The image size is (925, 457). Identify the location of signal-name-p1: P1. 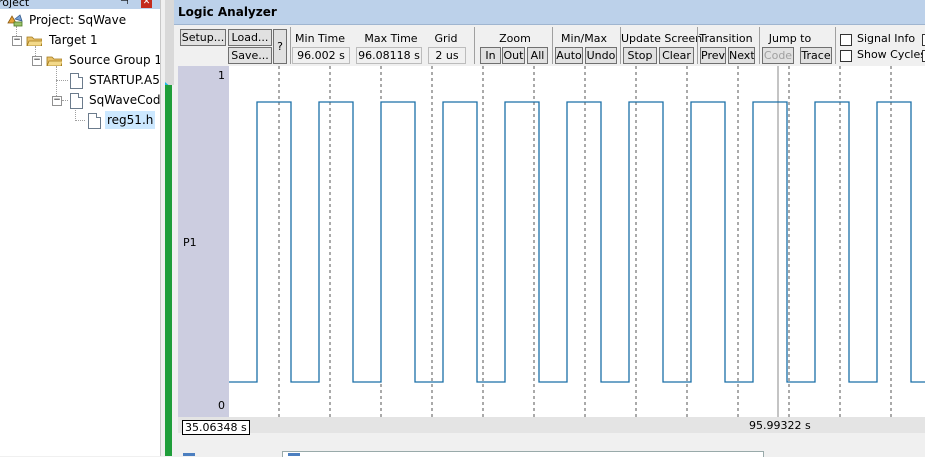
(190, 242).